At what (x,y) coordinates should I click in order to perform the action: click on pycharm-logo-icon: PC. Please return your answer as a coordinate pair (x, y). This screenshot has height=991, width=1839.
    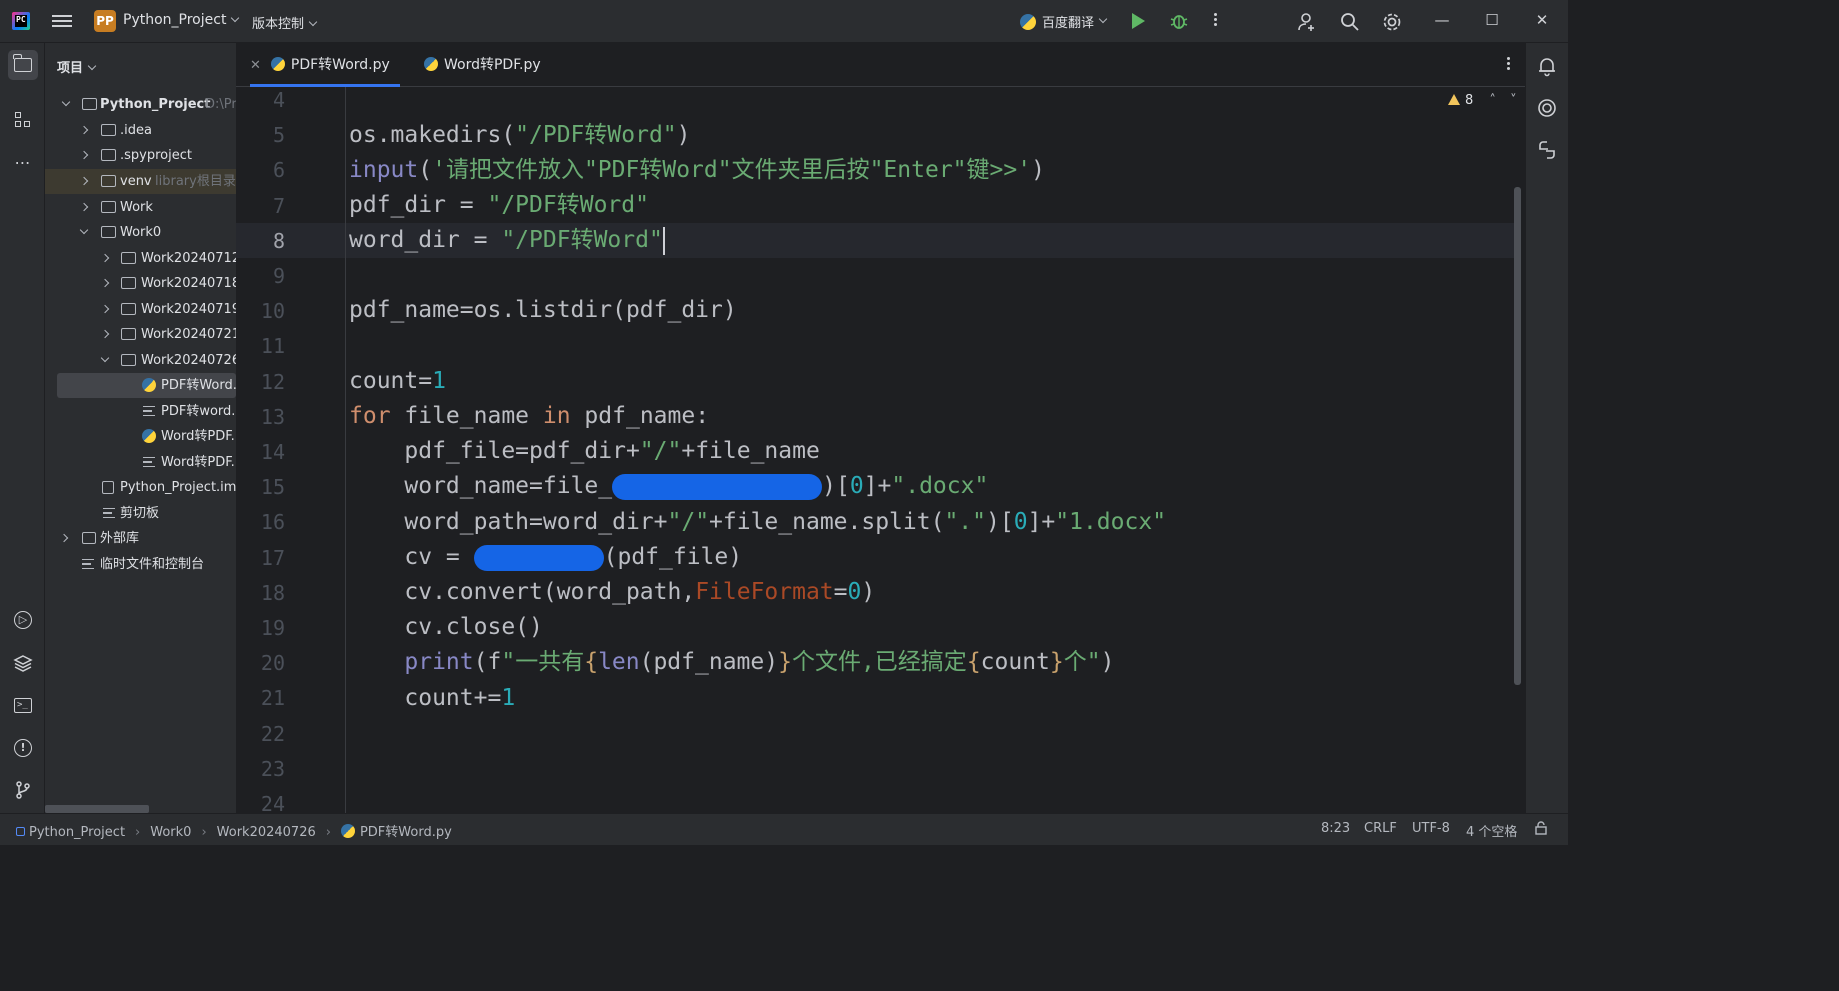
    Looking at the image, I should click on (21, 21).